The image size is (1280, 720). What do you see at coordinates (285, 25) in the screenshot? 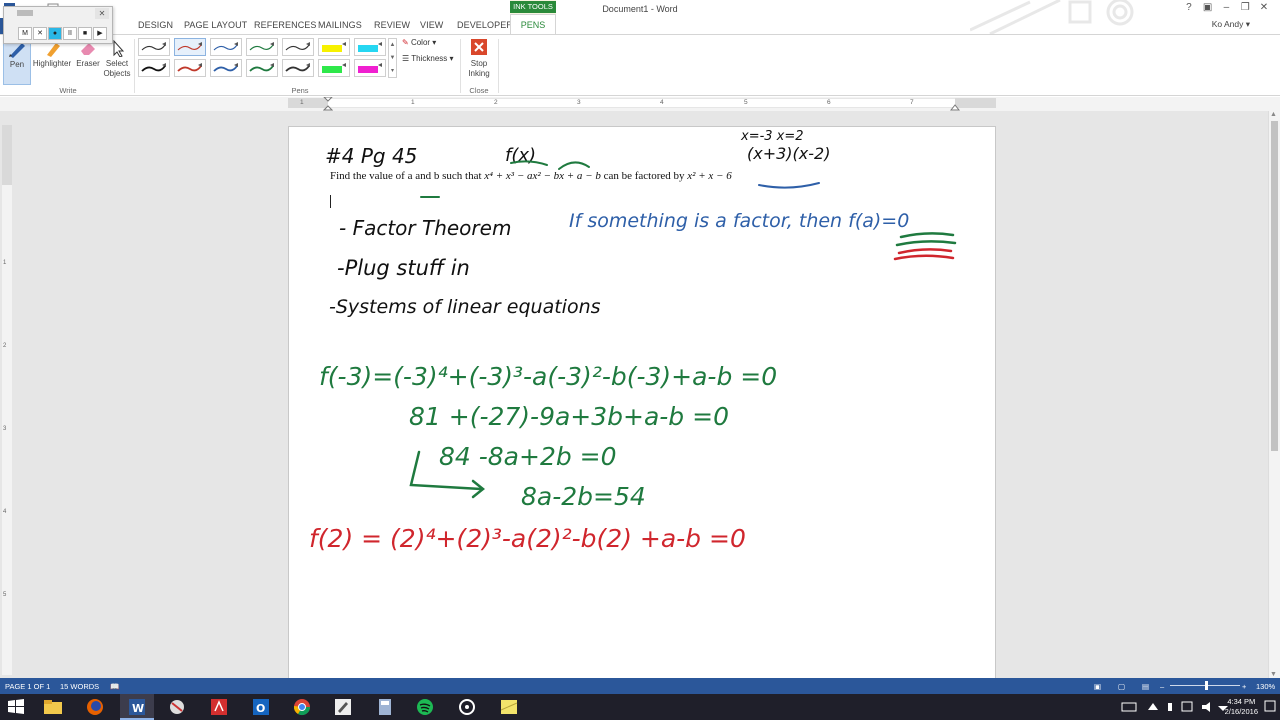
I see `tab-references: REFERENCES` at bounding box center [285, 25].